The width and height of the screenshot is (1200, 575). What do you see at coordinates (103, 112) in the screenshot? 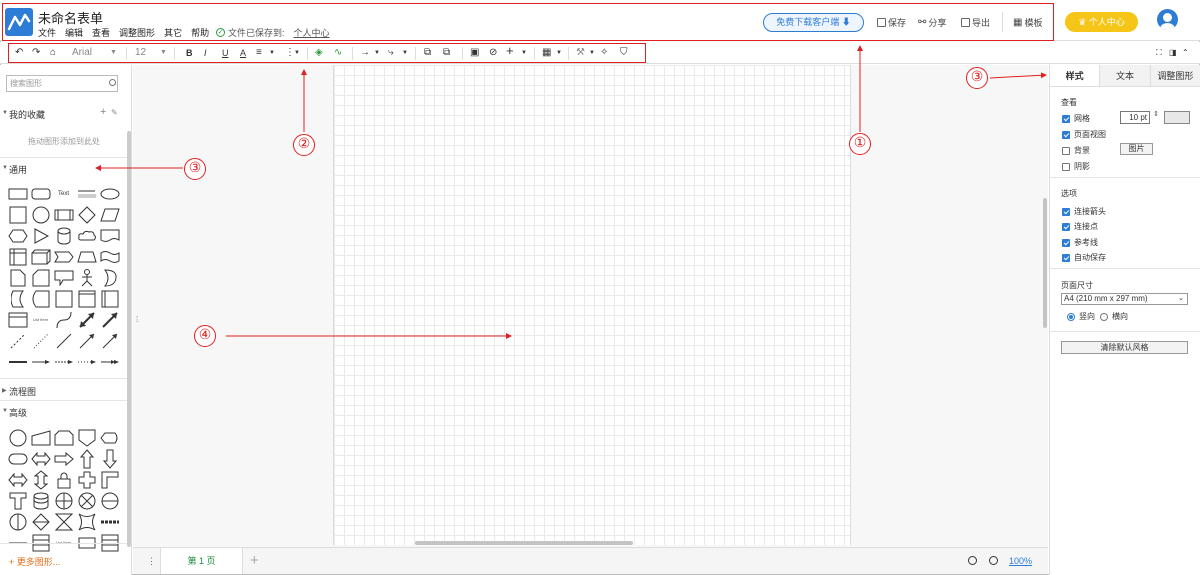
I see `add-favorite-icon: +` at bounding box center [103, 112].